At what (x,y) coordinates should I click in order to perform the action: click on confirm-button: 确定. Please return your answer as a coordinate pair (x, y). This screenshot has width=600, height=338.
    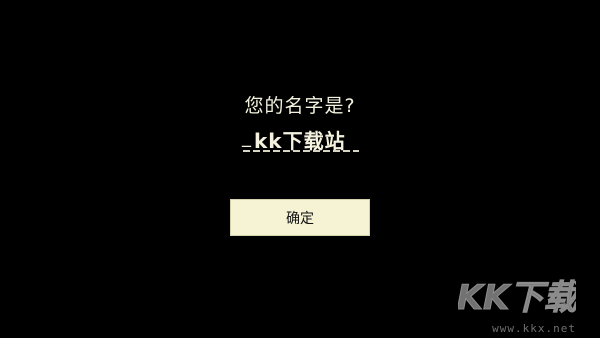
    Looking at the image, I should click on (300, 217).